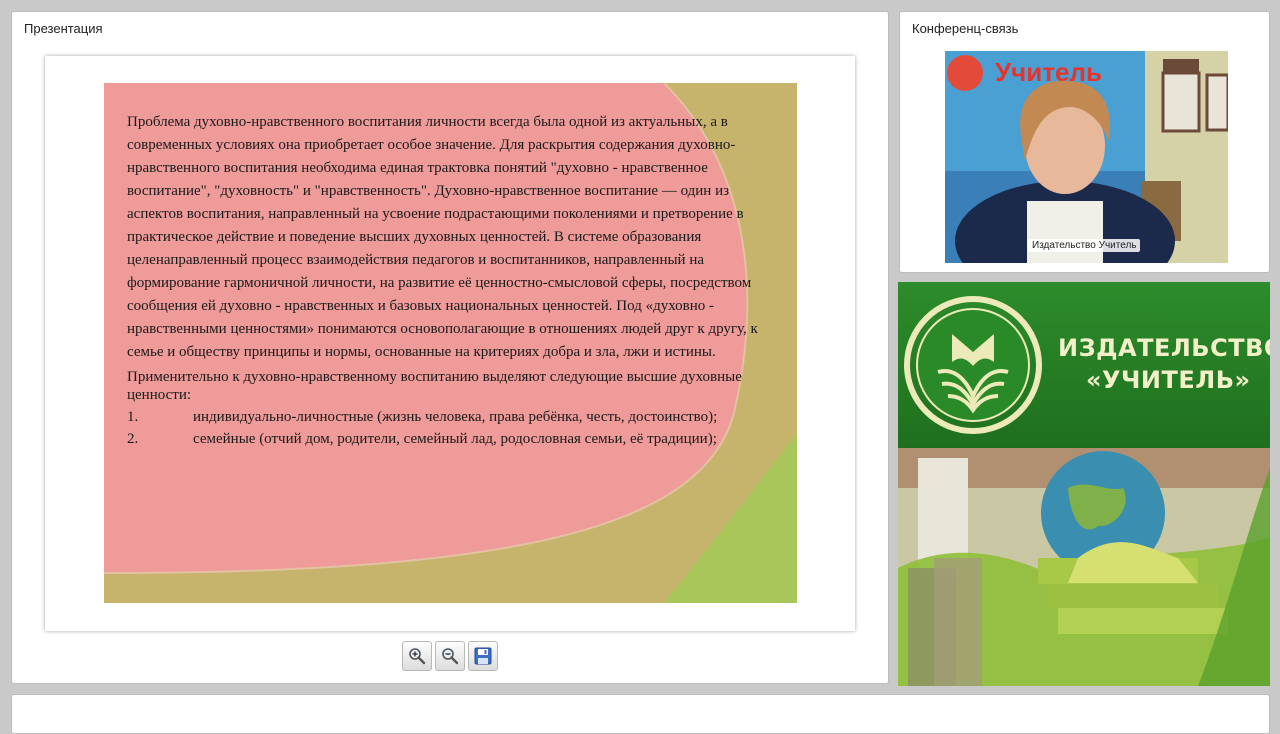 This screenshot has height=734, width=1280. I want to click on zoom-out-button, so click(450, 656).